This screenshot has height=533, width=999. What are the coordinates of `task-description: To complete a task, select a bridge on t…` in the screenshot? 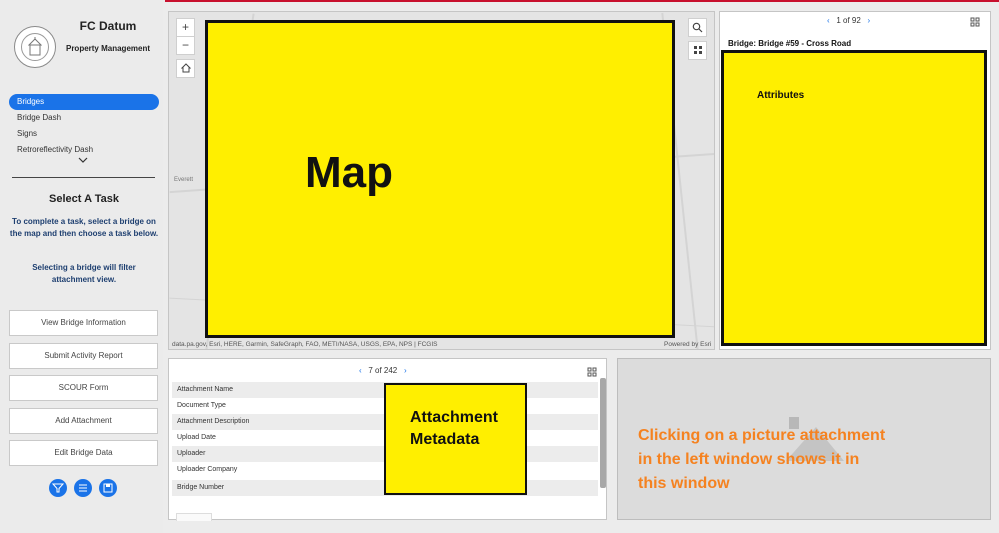 It's located at (84, 227).